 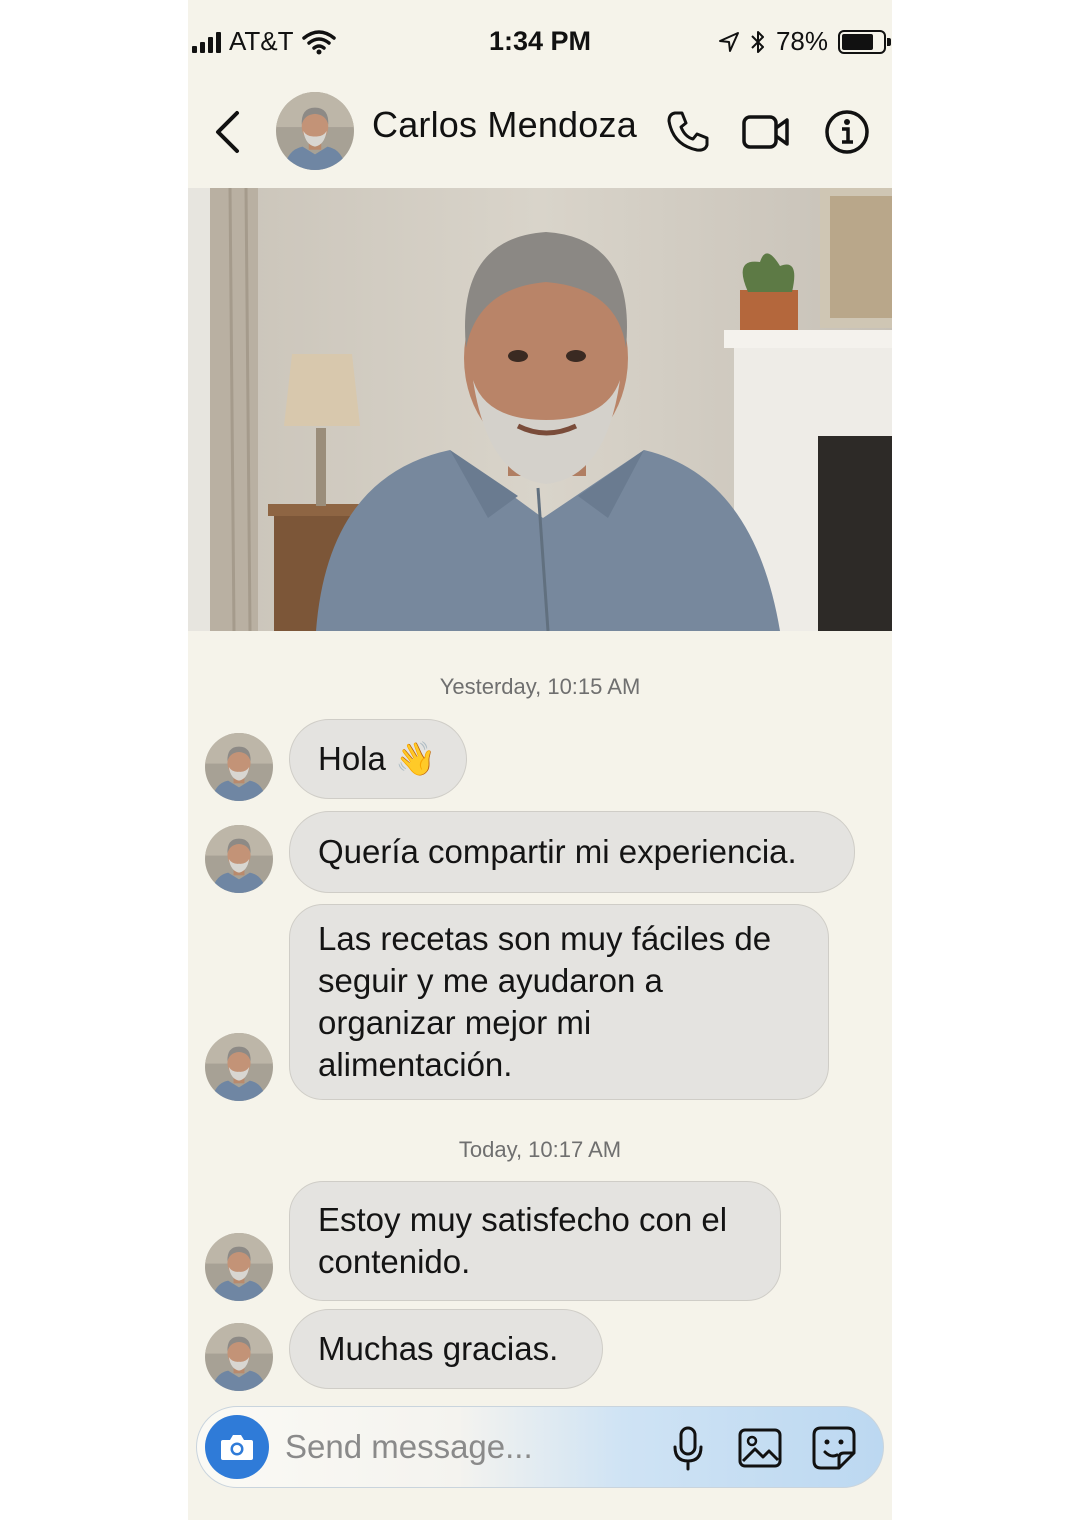 I want to click on voice-call-button, so click(x=688, y=132).